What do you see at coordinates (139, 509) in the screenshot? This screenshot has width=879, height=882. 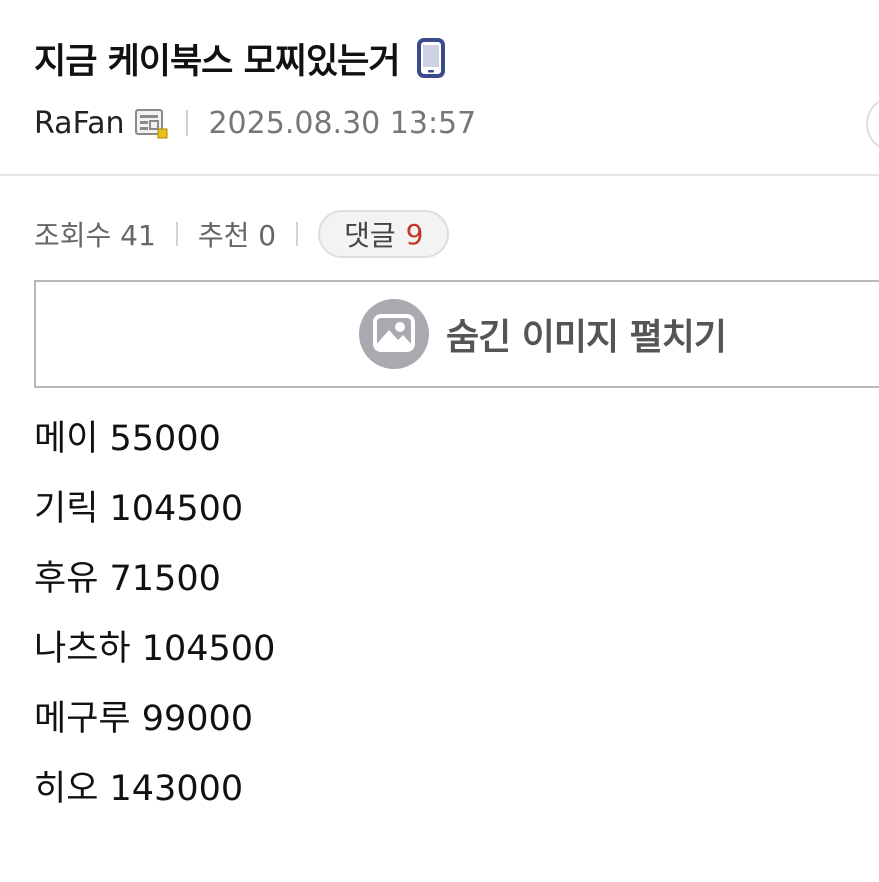 I see `content-line: 기릭 104500` at bounding box center [139, 509].